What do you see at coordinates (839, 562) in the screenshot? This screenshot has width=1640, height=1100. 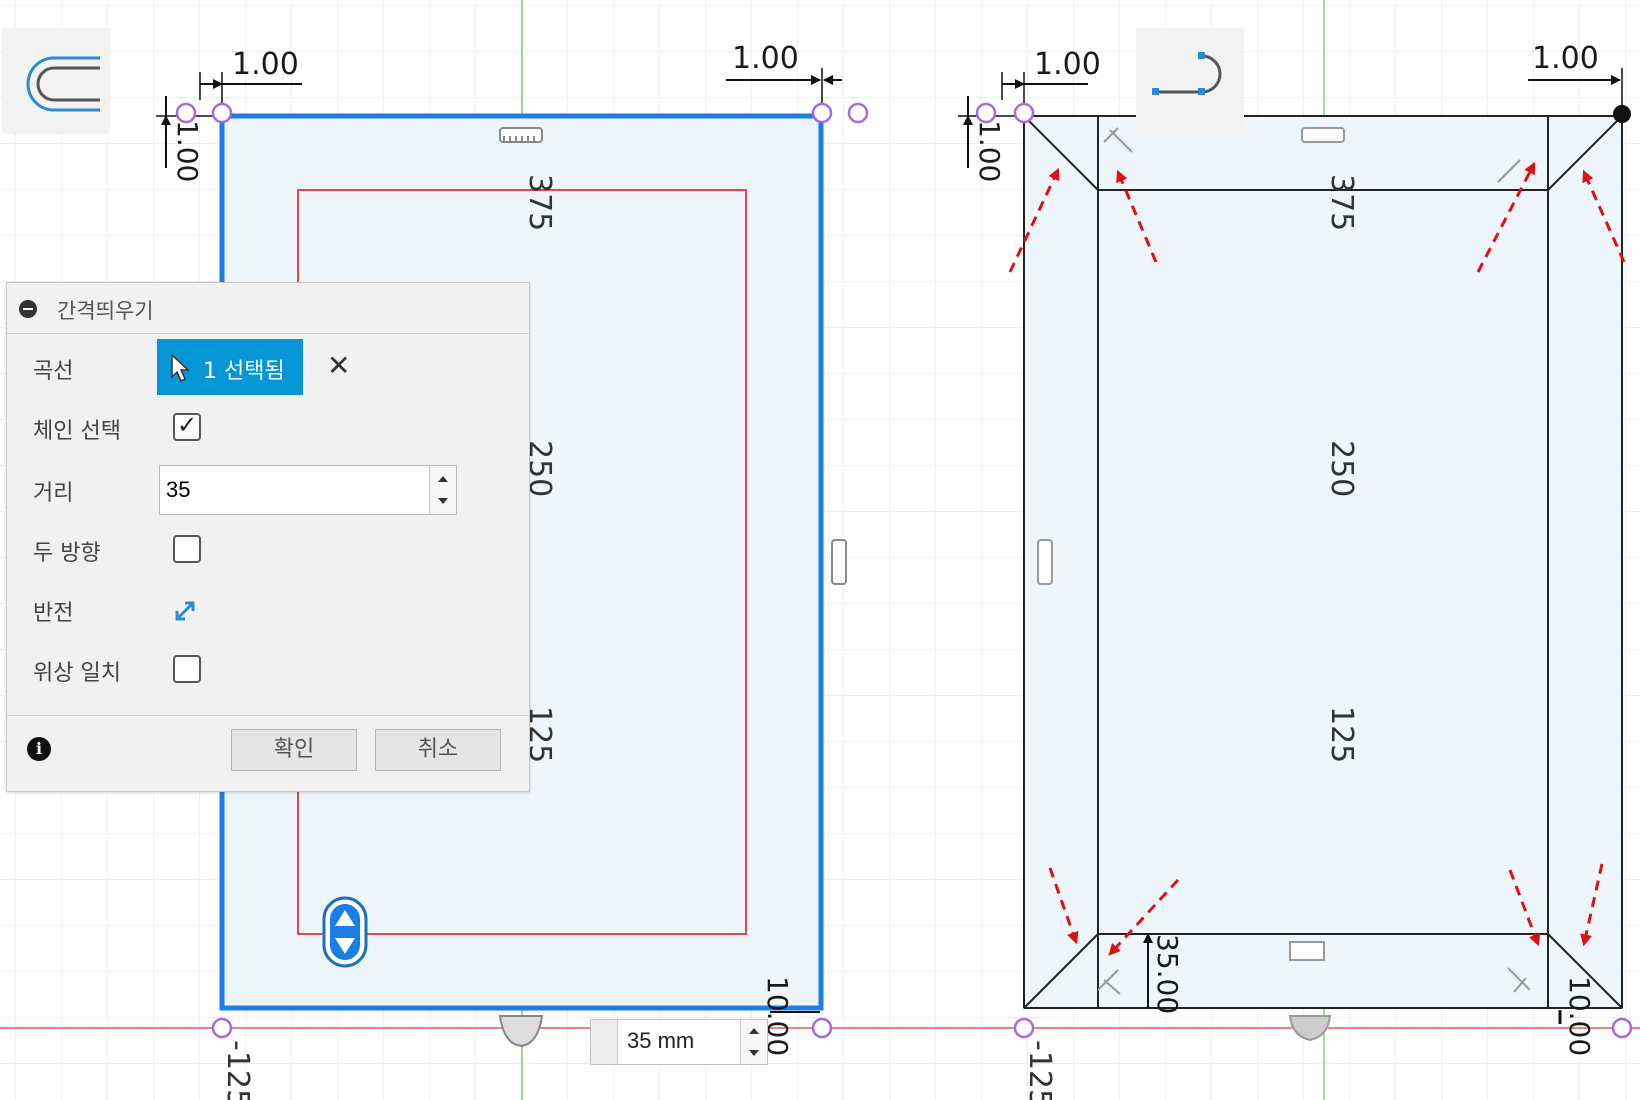 I see `vertical-constraint-icon` at bounding box center [839, 562].